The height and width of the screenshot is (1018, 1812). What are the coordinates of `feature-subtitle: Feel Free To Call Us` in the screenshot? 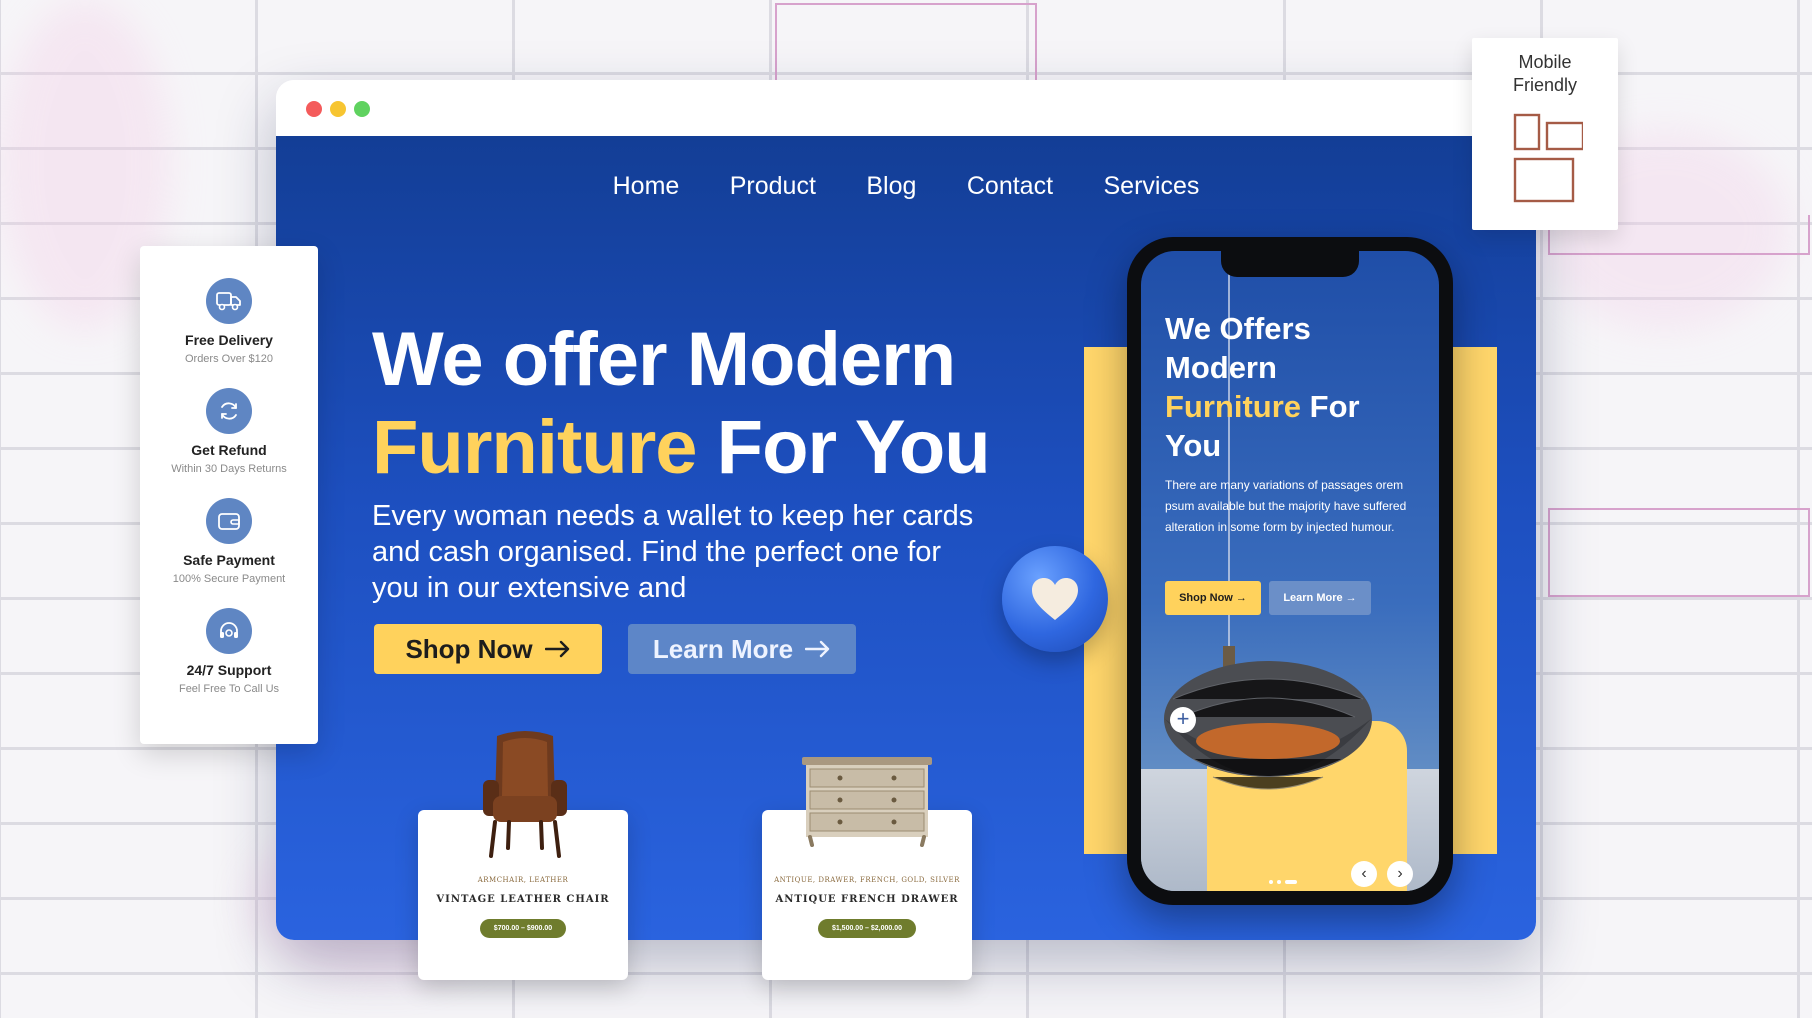 It's located at (229, 689).